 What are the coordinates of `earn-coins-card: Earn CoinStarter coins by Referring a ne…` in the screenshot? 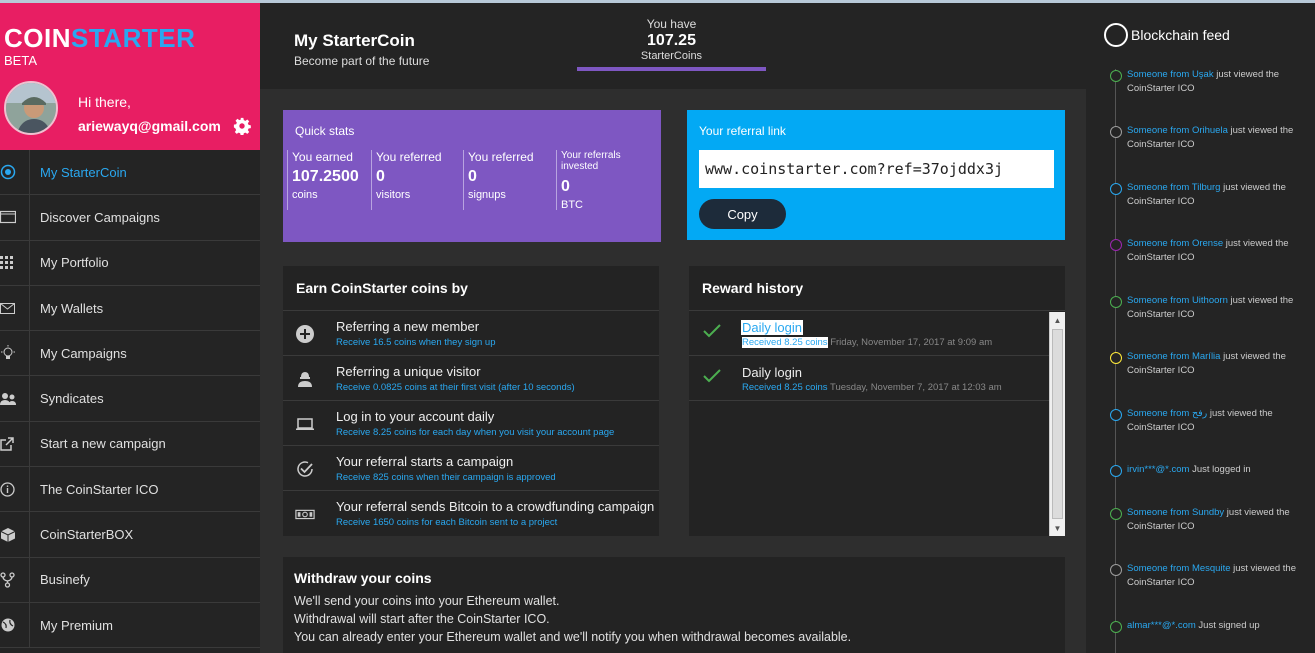 It's located at (471, 401).